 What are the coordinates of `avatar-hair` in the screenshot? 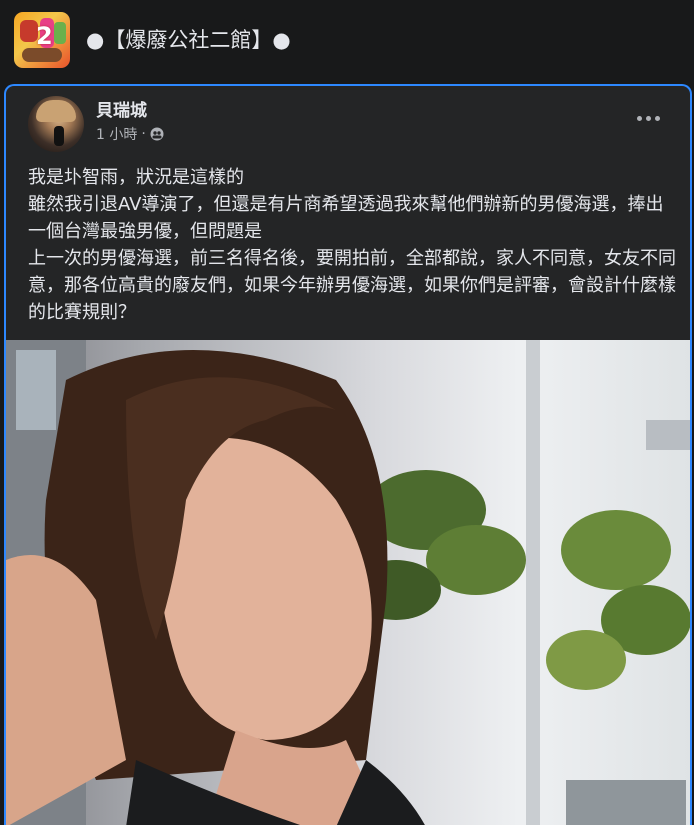 It's located at (56, 111).